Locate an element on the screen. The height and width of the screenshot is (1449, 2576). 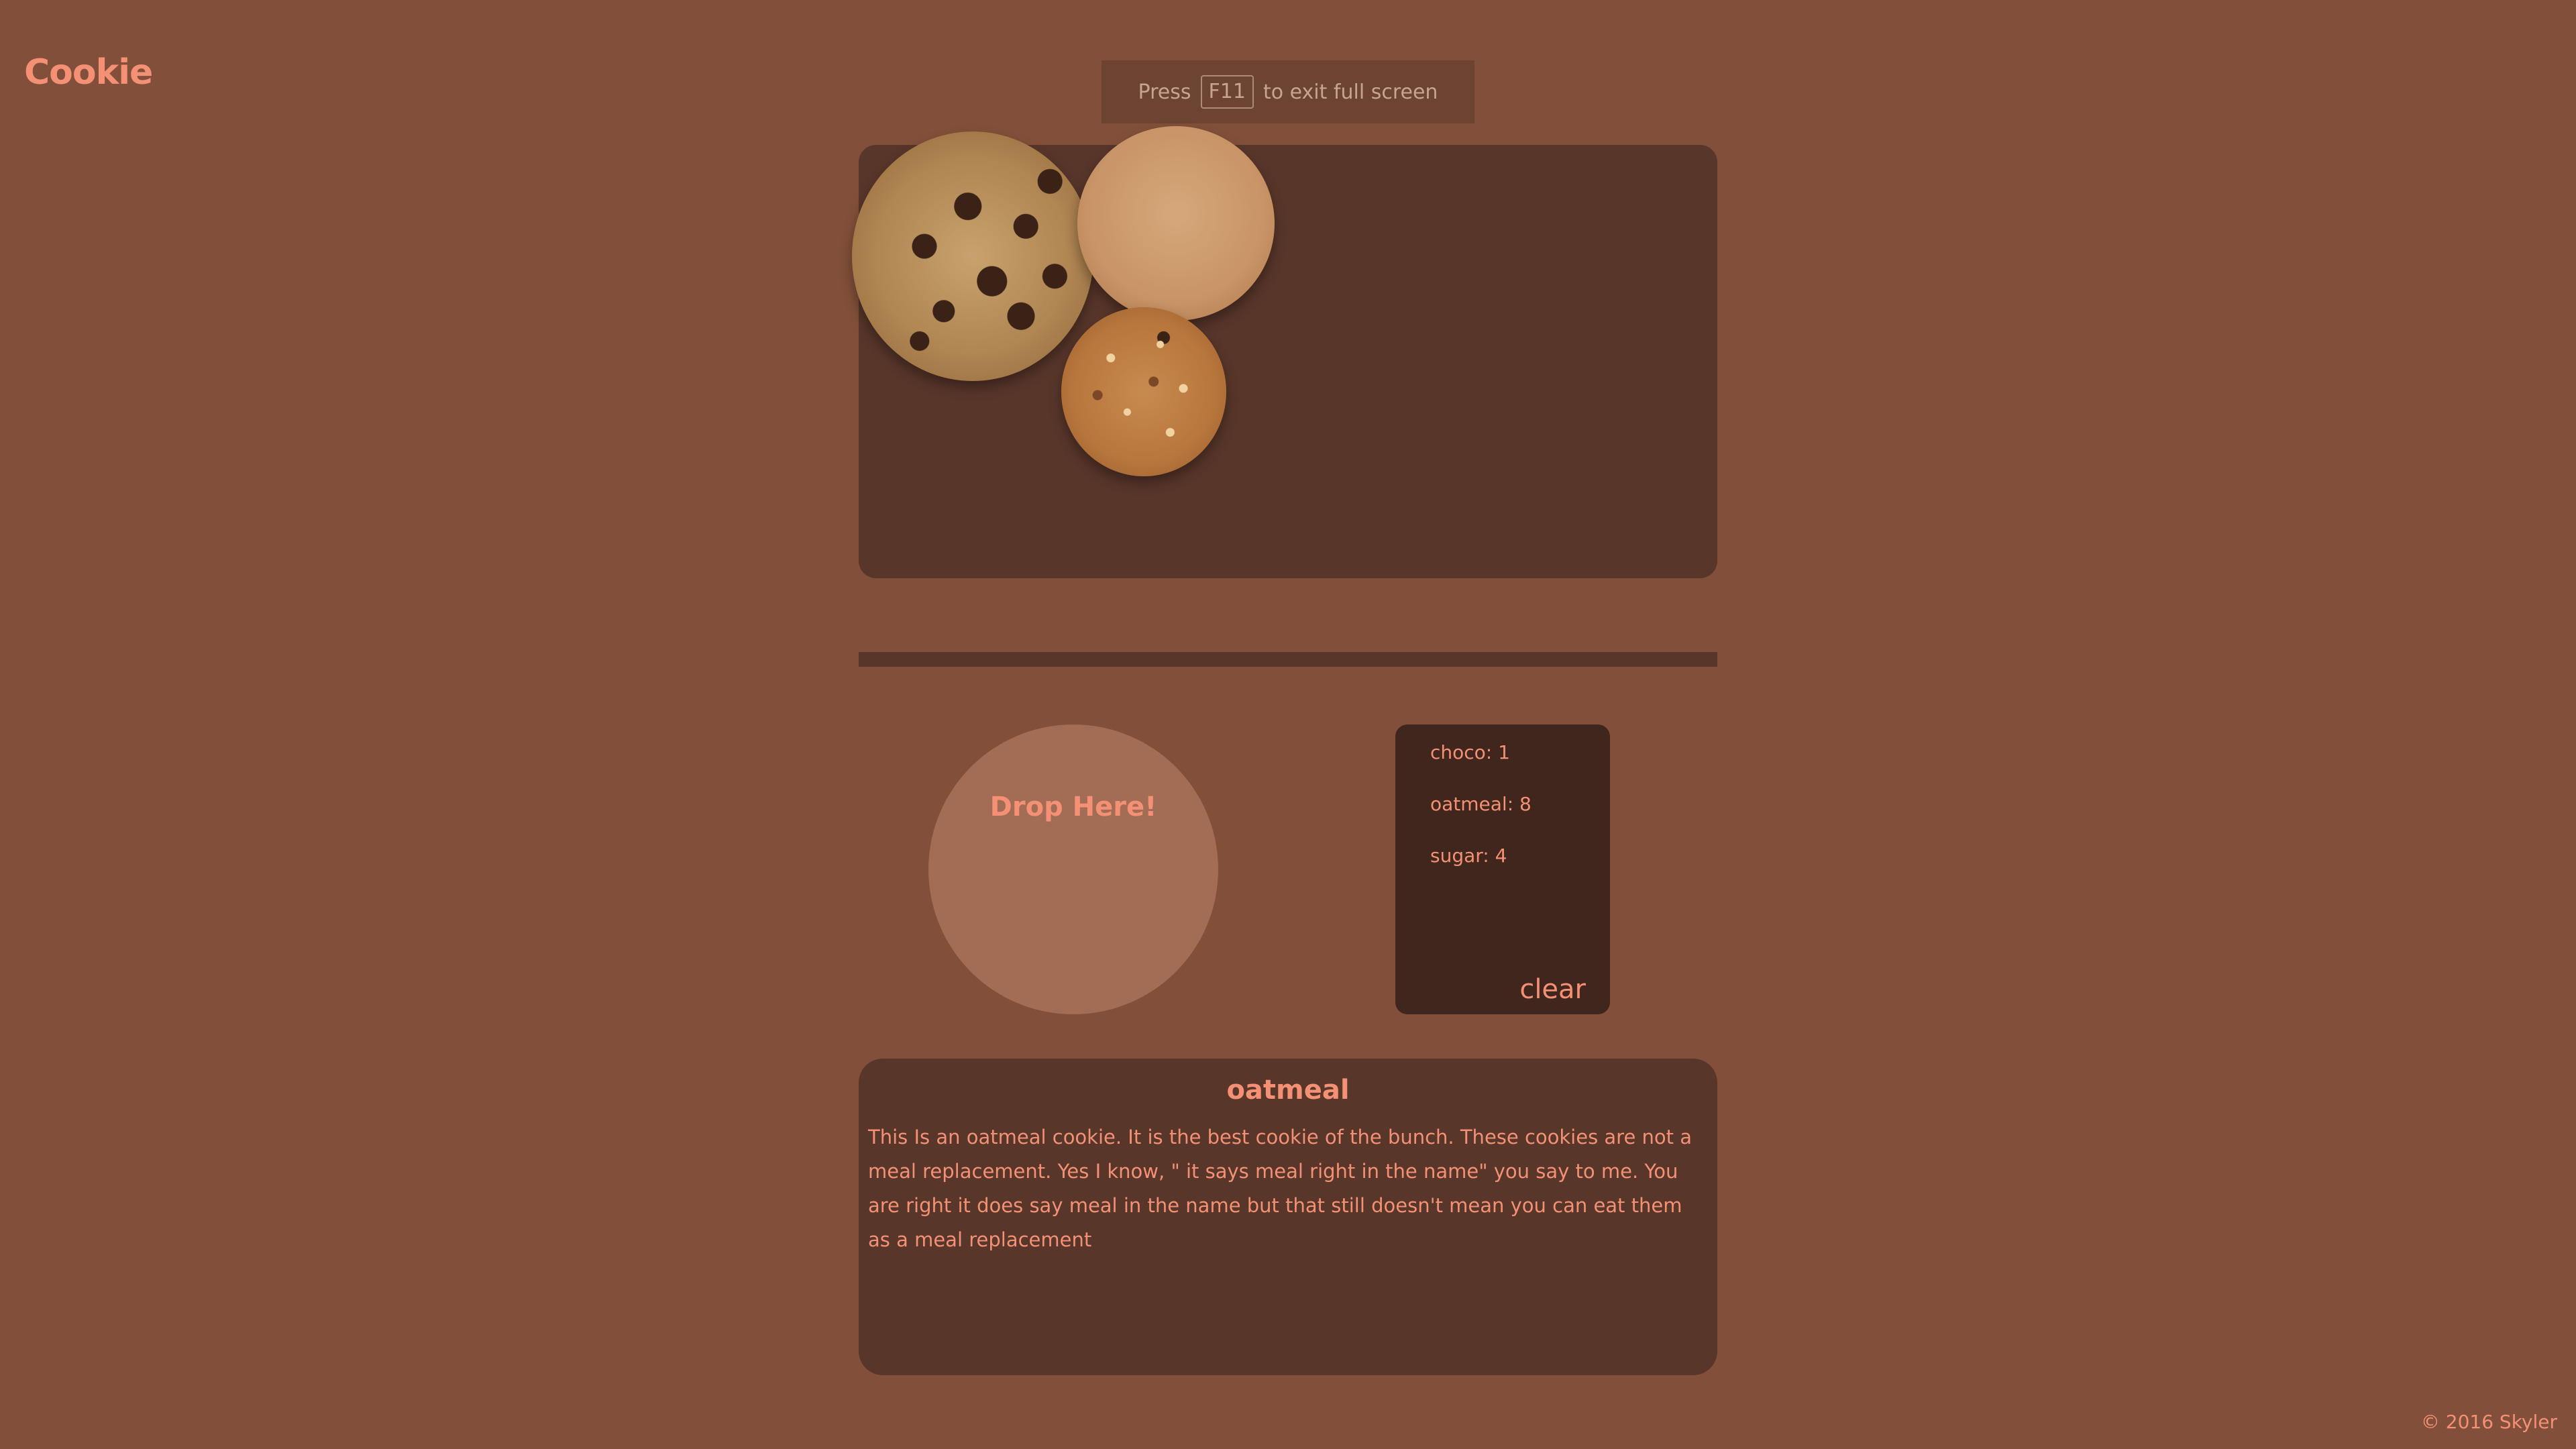
cookie-counter-panel: choco: 1 oatmeal: 8 sugar: 4 clear is located at coordinates (1502, 869).